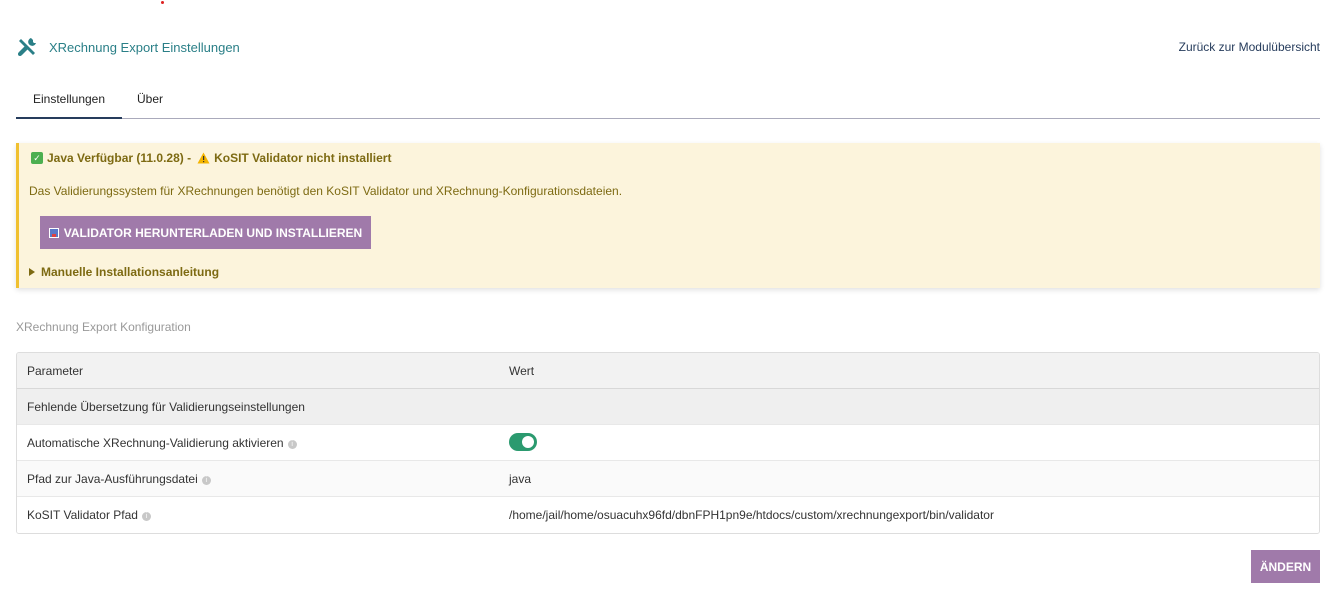 The image size is (1336, 604). I want to click on validator-status: KoSIT Validator nicht installiert, so click(303, 158).